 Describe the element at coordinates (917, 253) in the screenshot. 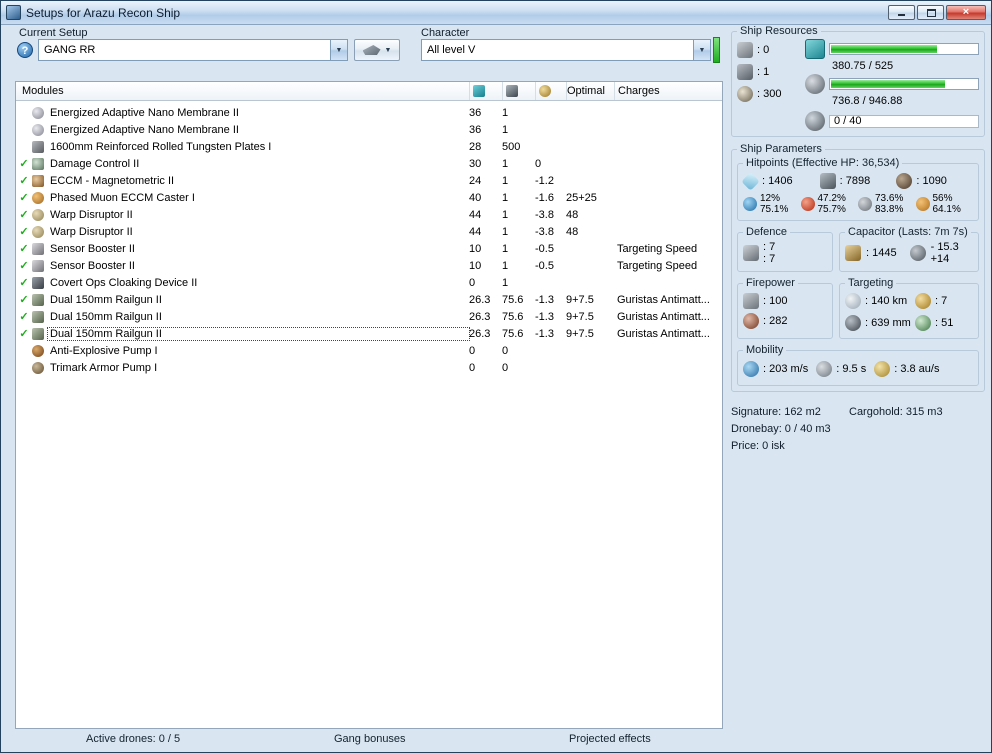

I see `cap-recharge-icon` at that location.